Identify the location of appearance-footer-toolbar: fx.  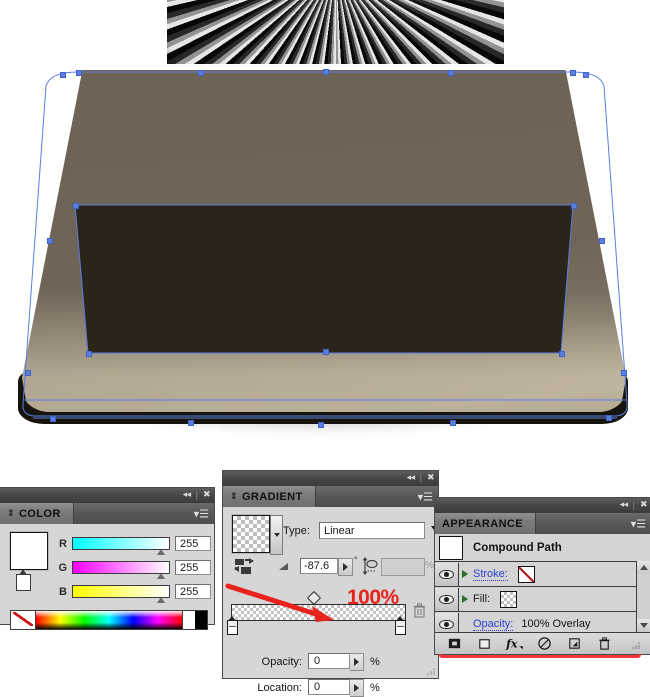
(542, 643).